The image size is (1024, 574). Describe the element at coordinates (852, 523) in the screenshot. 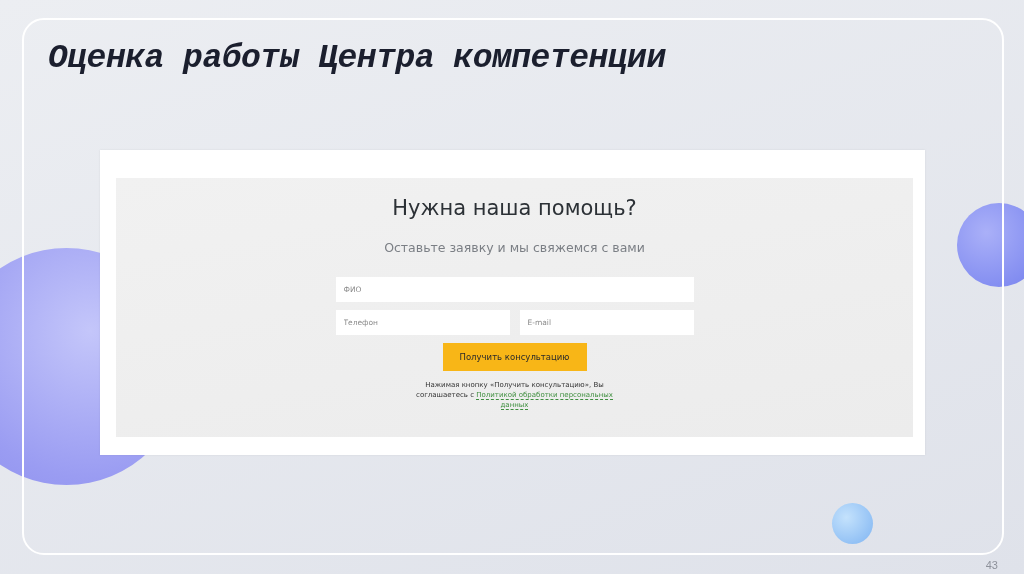

I see `decorative-circle` at that location.